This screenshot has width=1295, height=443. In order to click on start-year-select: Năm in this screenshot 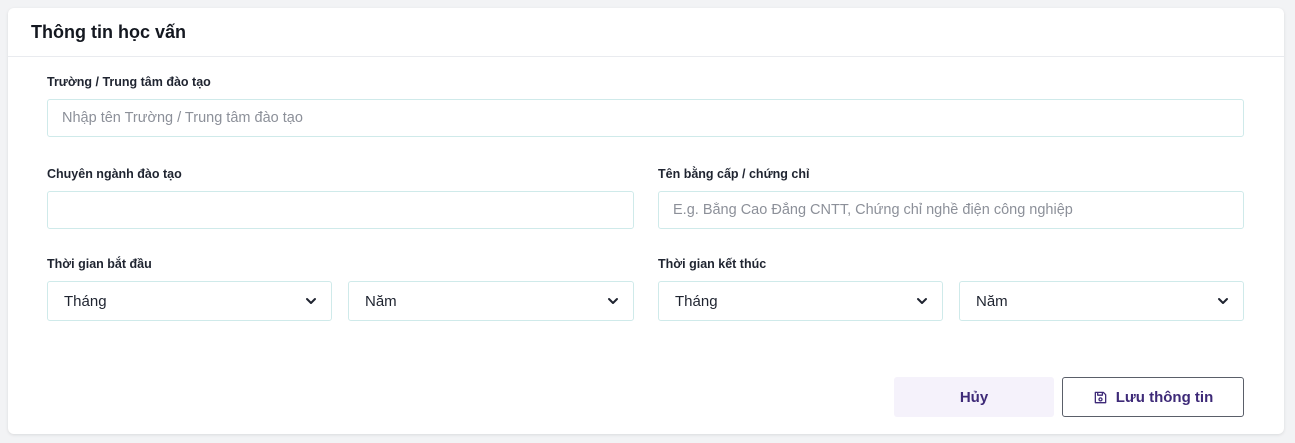, I will do `click(491, 301)`.